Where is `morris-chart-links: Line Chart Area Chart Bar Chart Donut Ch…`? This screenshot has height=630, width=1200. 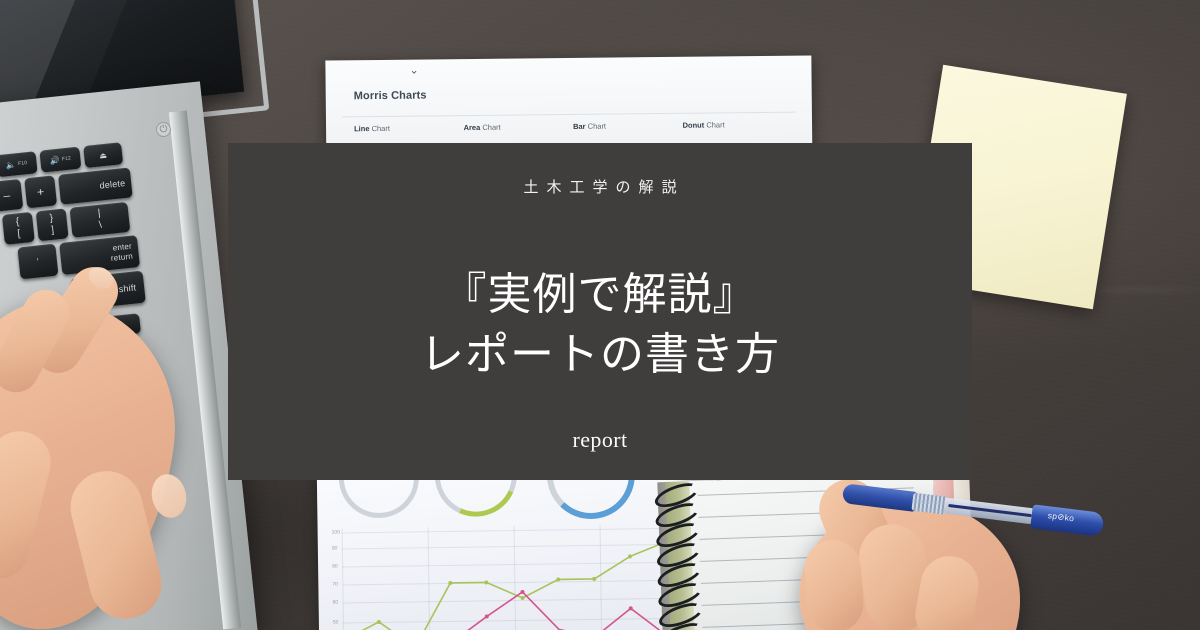
morris-chart-links: Line Chart Area Chart Bar Chart Donut Ch… is located at coordinates (573, 127).